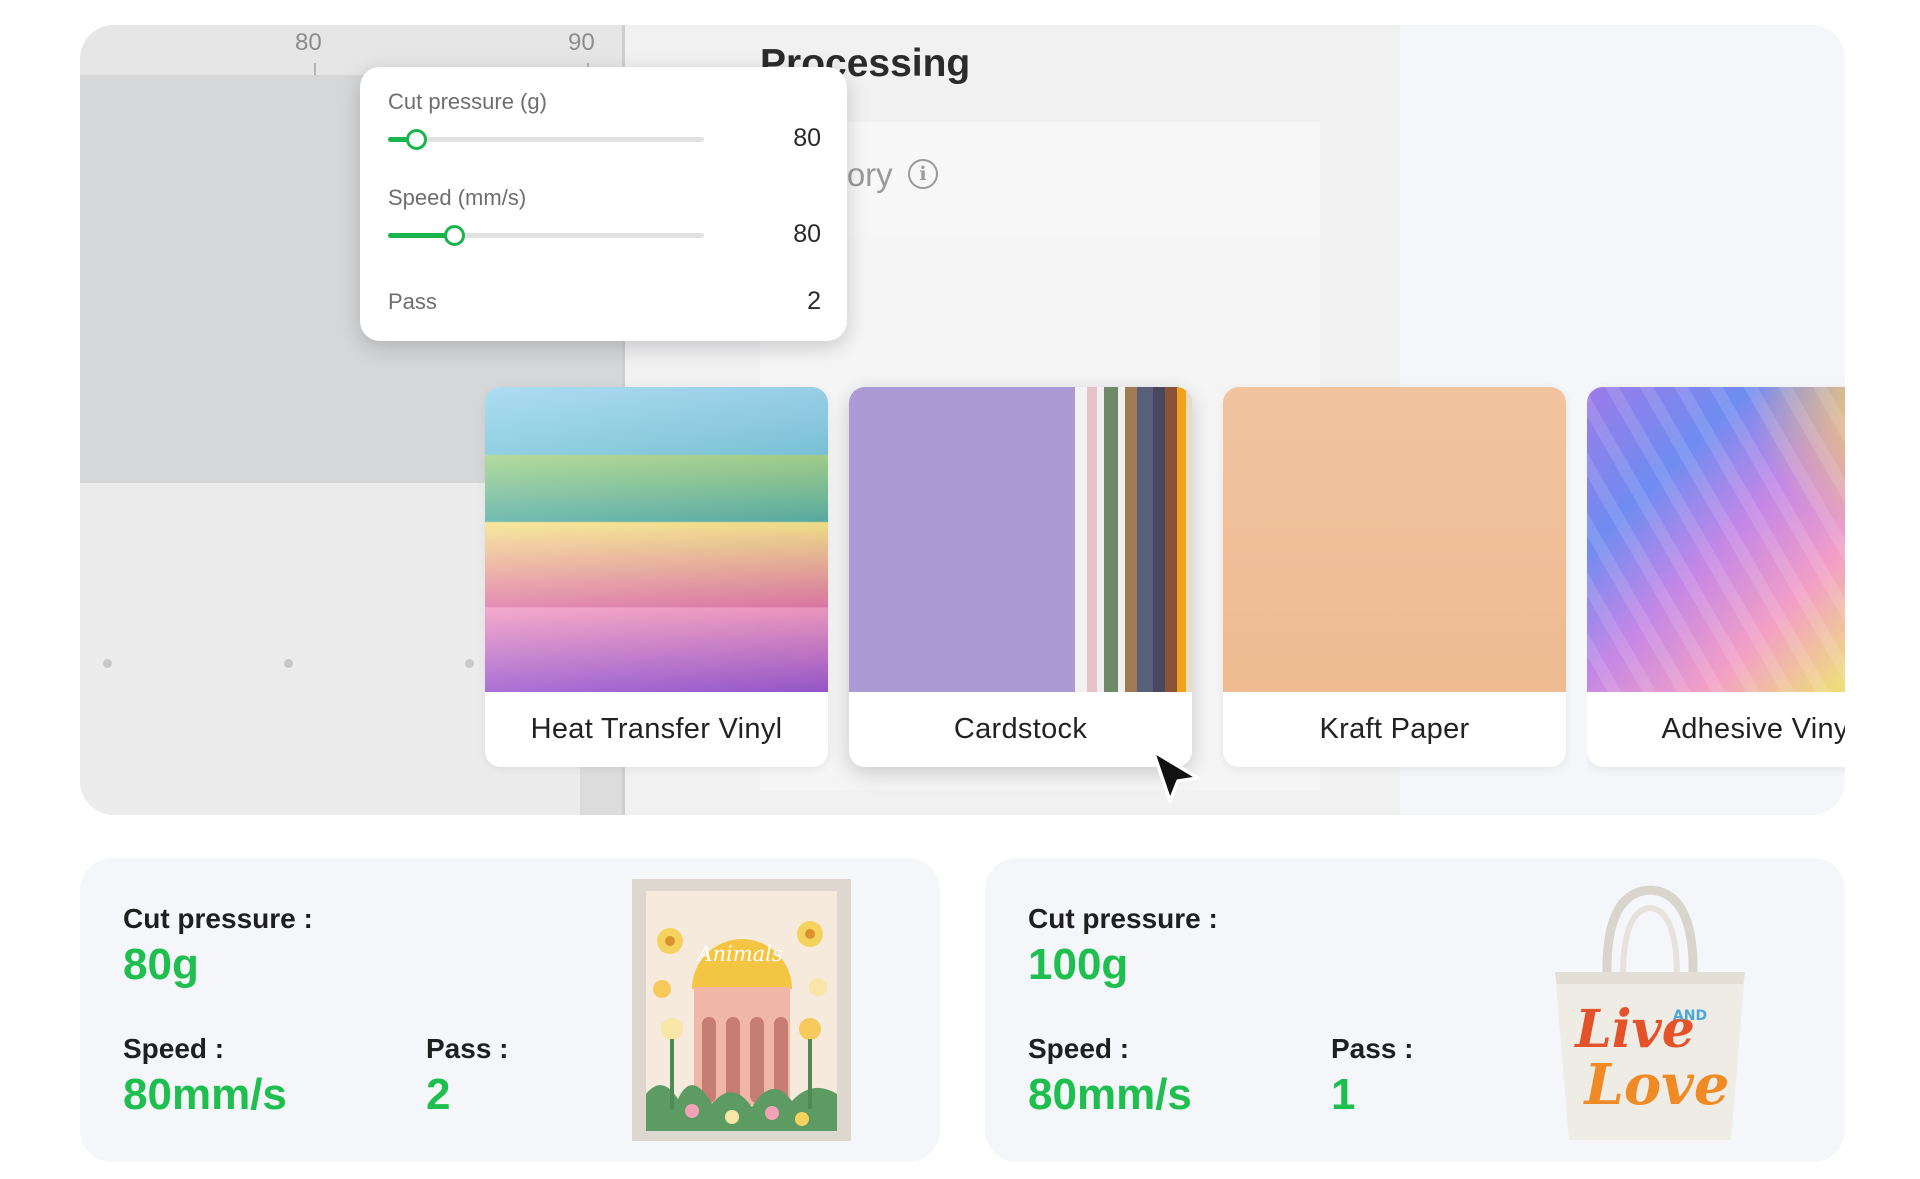 The width and height of the screenshot is (1920, 1179). I want to click on illustration-text: Animals, so click(739, 954).